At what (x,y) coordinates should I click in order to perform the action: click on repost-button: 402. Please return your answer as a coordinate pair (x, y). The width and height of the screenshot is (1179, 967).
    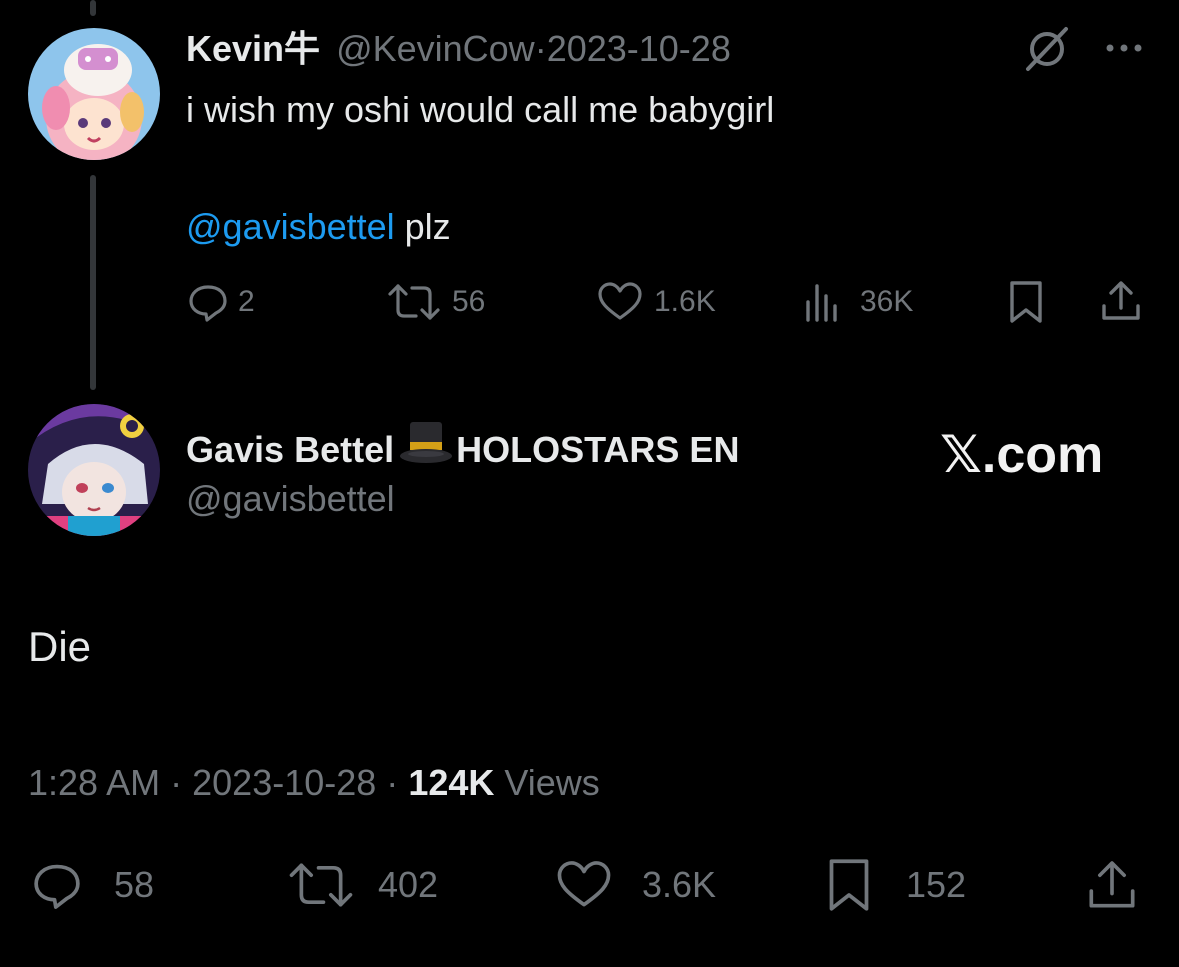
    Looking at the image, I should click on (362, 885).